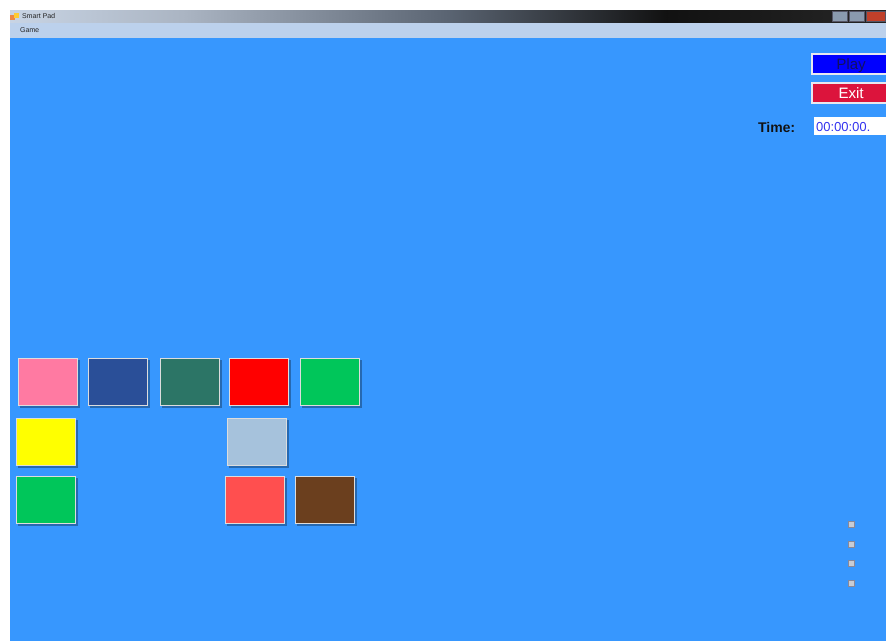  I want to click on exit-button: Exit, so click(848, 93).